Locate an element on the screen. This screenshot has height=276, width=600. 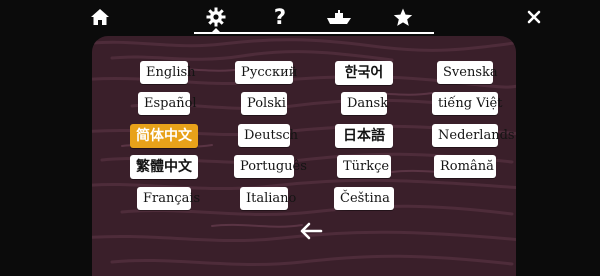
close-button is located at coordinates (534, 17).